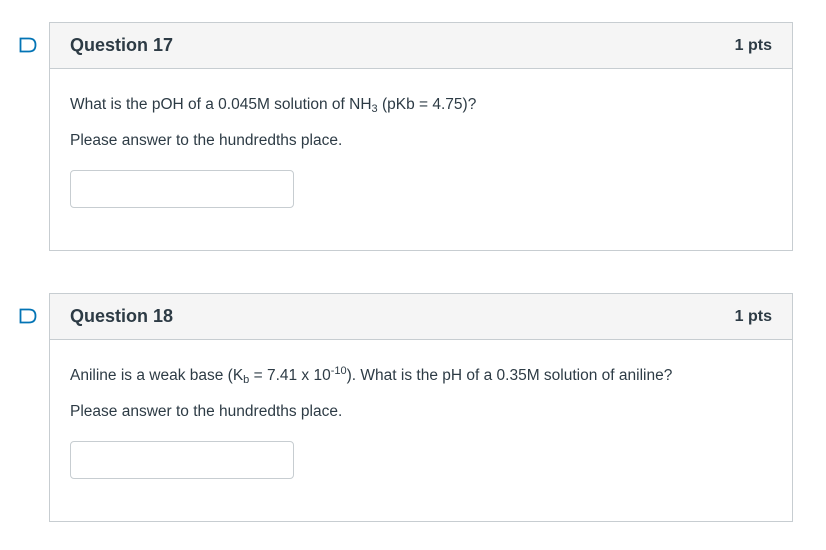 The image size is (826, 550). I want to click on question-header: Question 18 1 pts, so click(421, 317).